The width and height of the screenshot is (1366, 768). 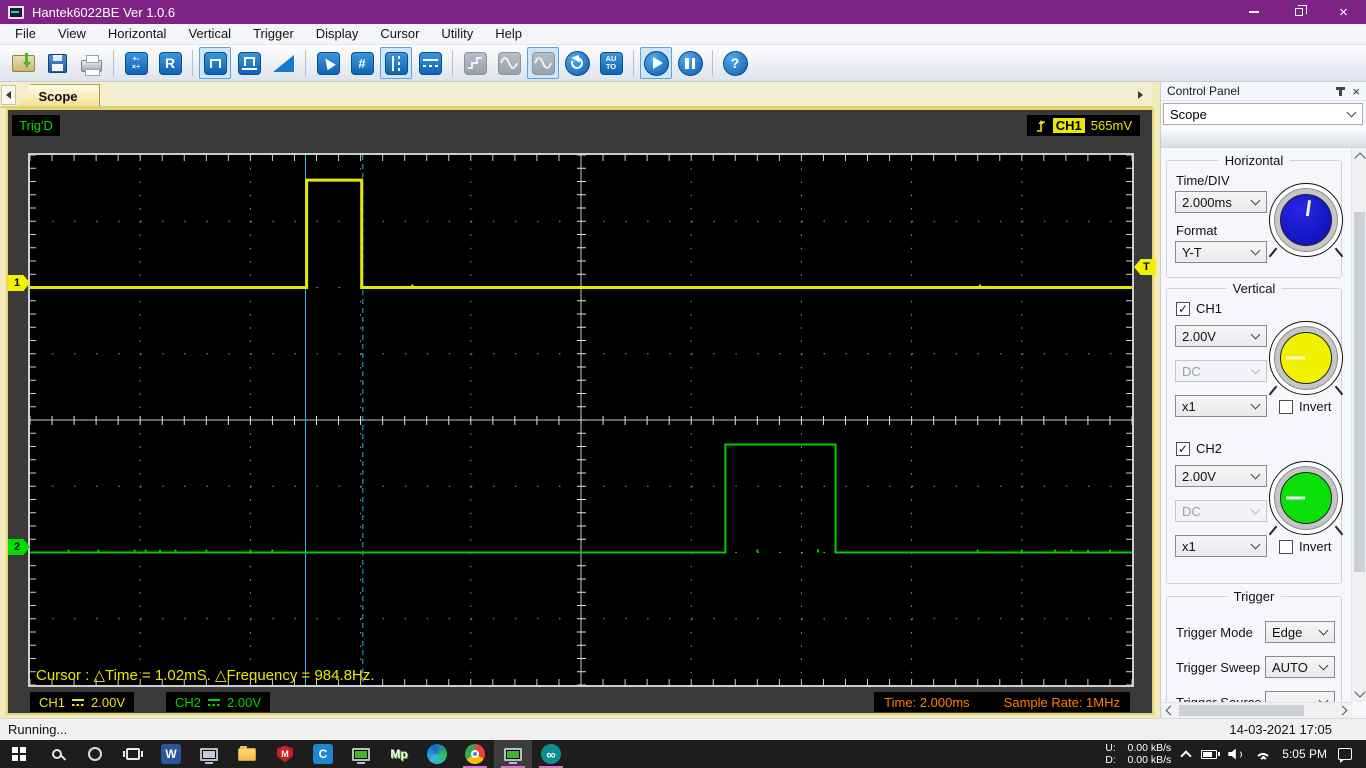 I want to click on menu-vertical: Vertical, so click(x=209, y=34).